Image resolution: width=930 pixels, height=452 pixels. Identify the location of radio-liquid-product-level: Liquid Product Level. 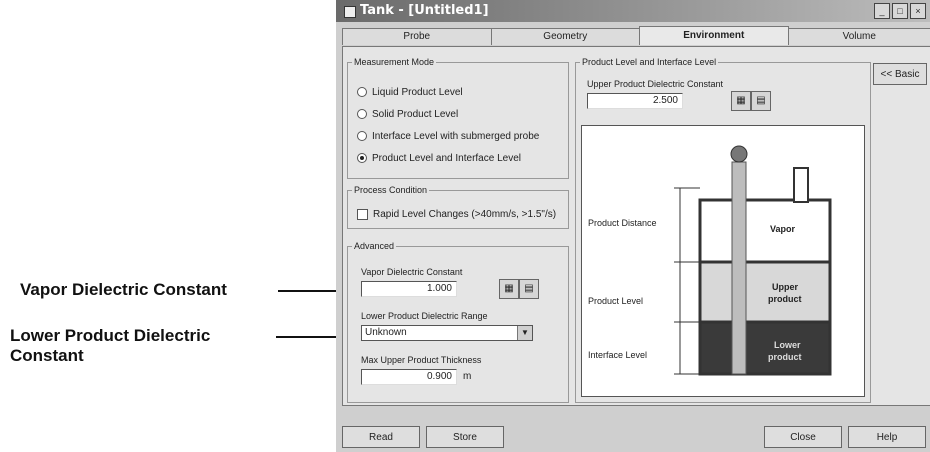
(410, 92).